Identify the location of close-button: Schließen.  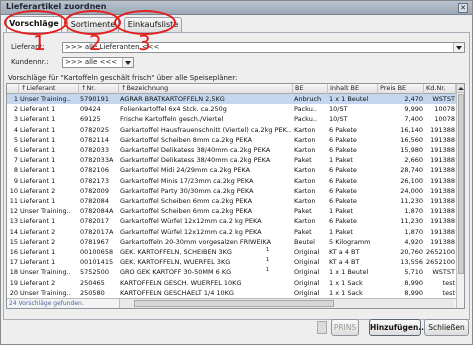
(446, 327).